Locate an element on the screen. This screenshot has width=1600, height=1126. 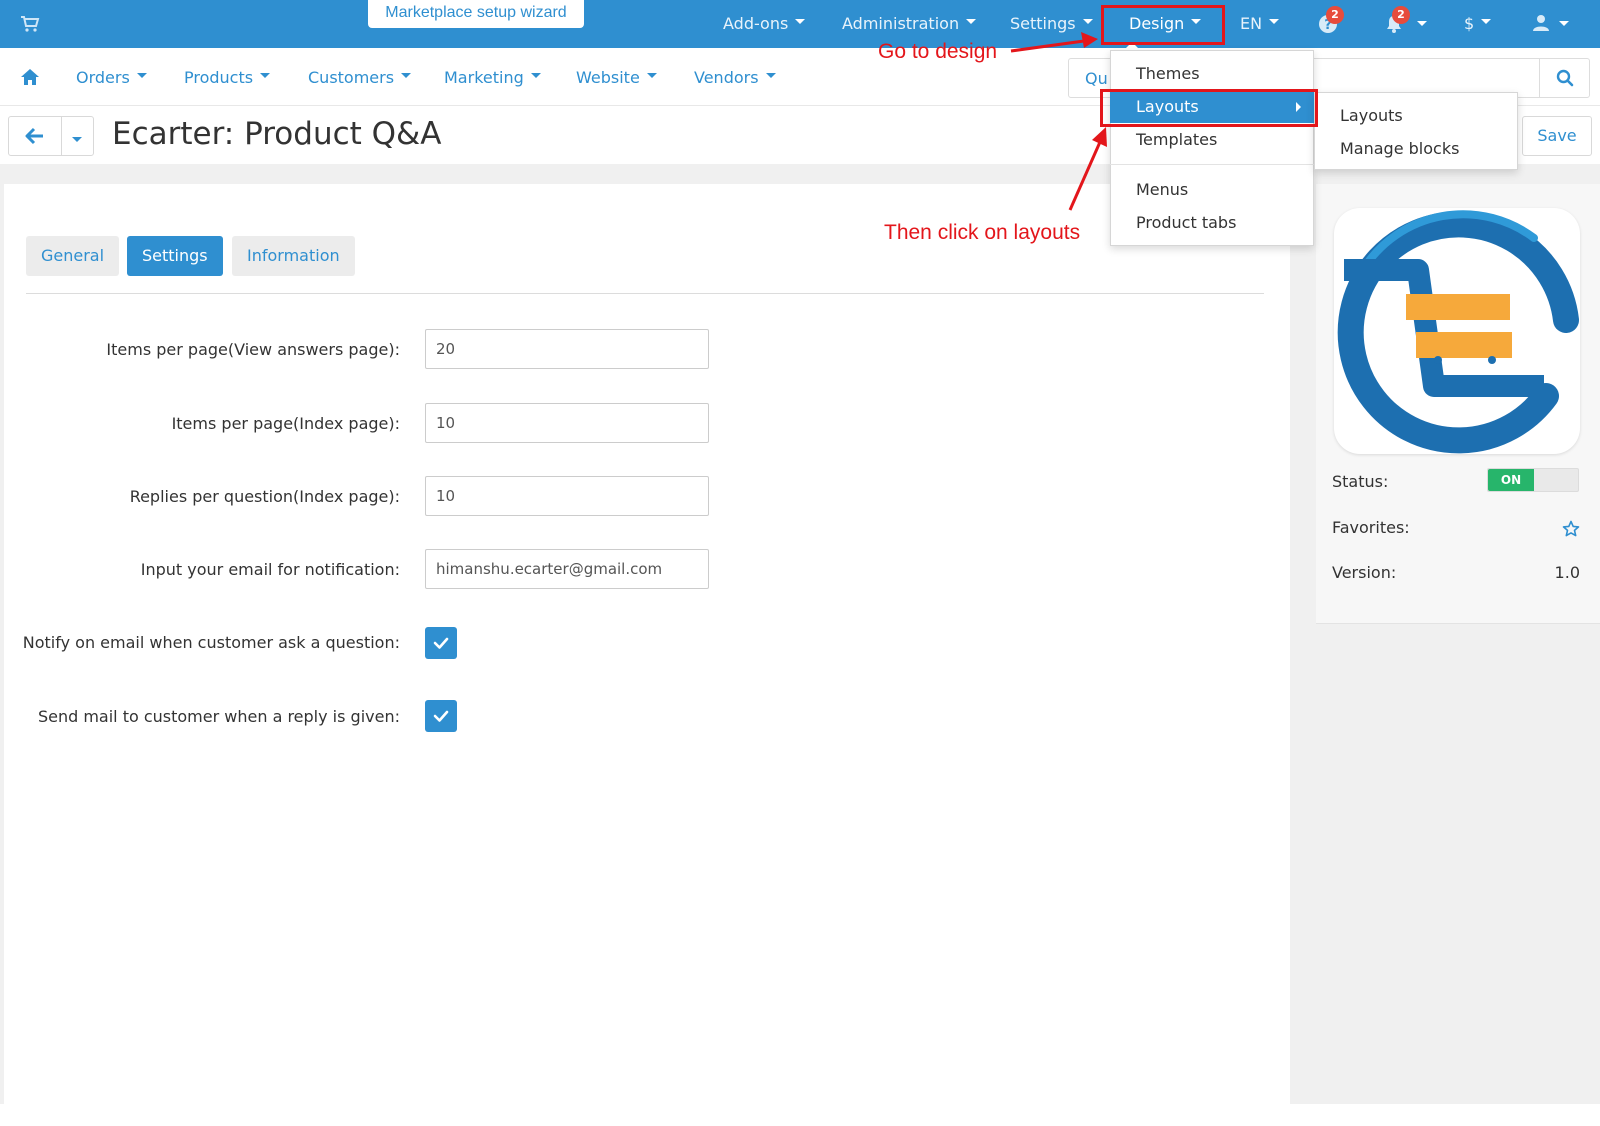
layouts-highlight-box is located at coordinates (1209, 108).